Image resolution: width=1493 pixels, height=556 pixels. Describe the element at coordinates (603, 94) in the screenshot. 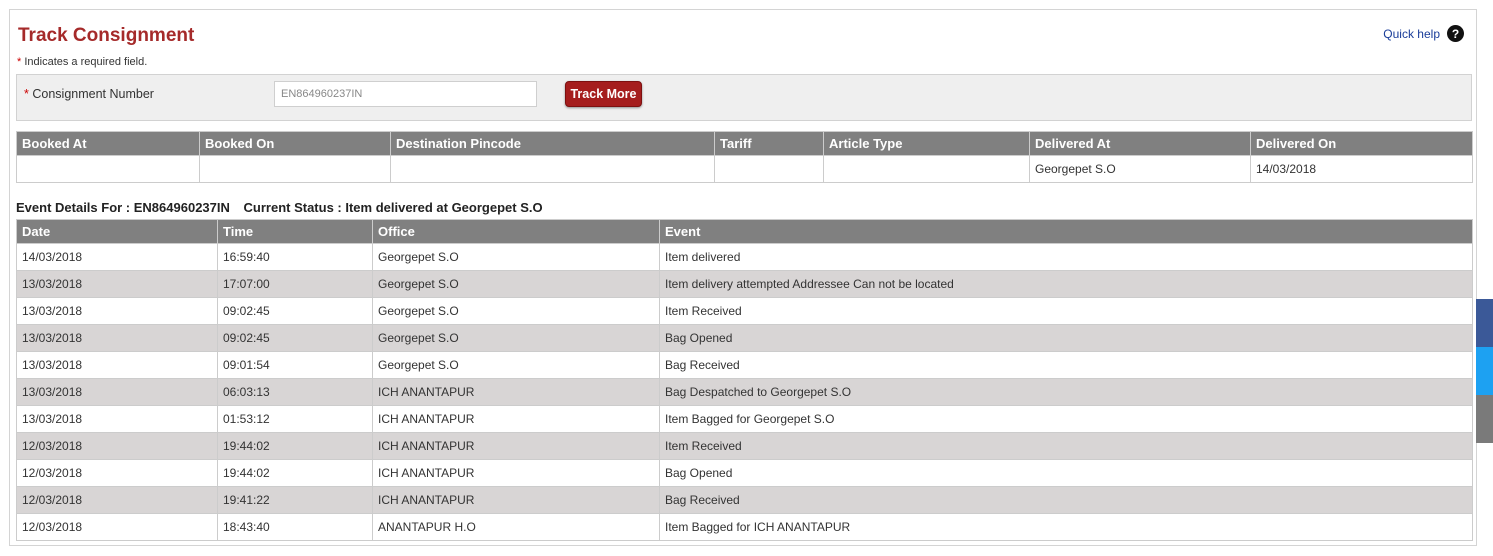

I see `track-more-button: Track More` at that location.